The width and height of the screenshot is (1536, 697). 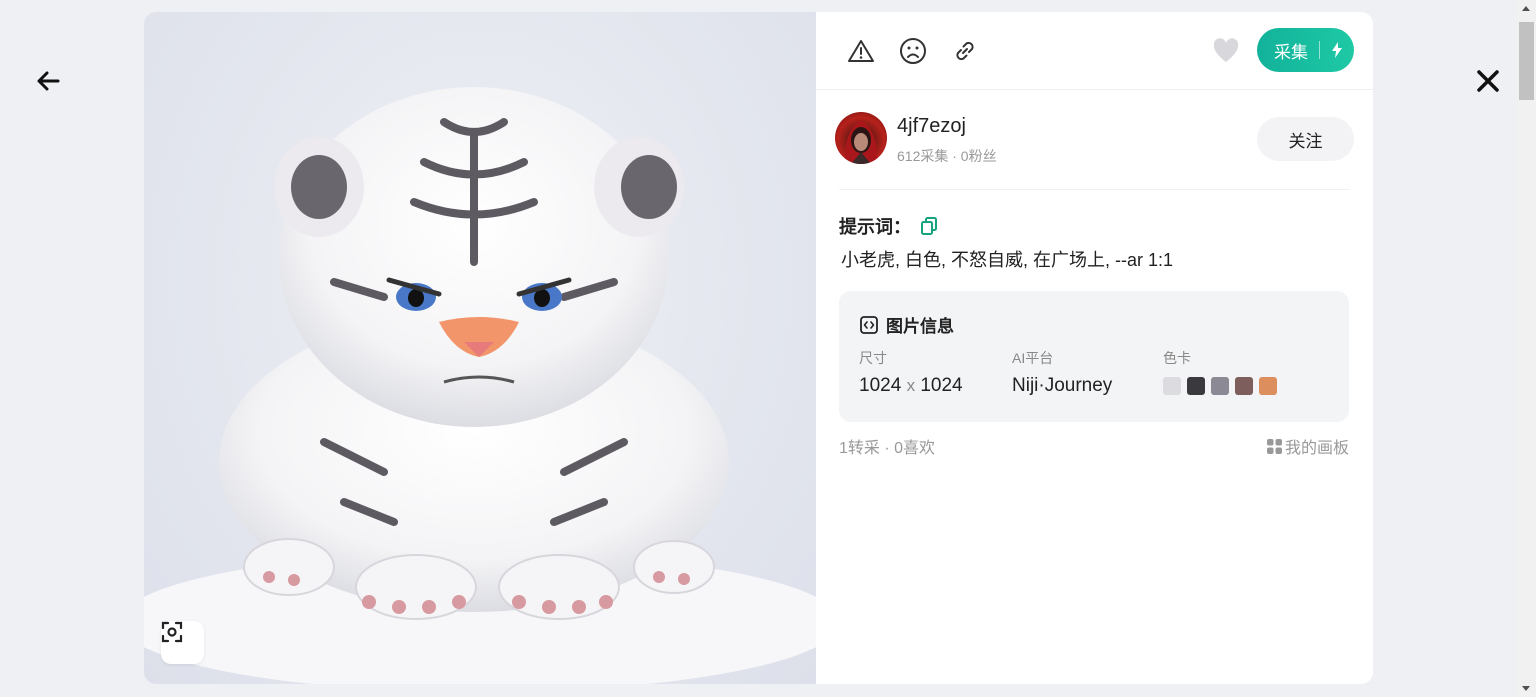 What do you see at coordinates (172, 632) in the screenshot?
I see `focus-scan-icon` at bounding box center [172, 632].